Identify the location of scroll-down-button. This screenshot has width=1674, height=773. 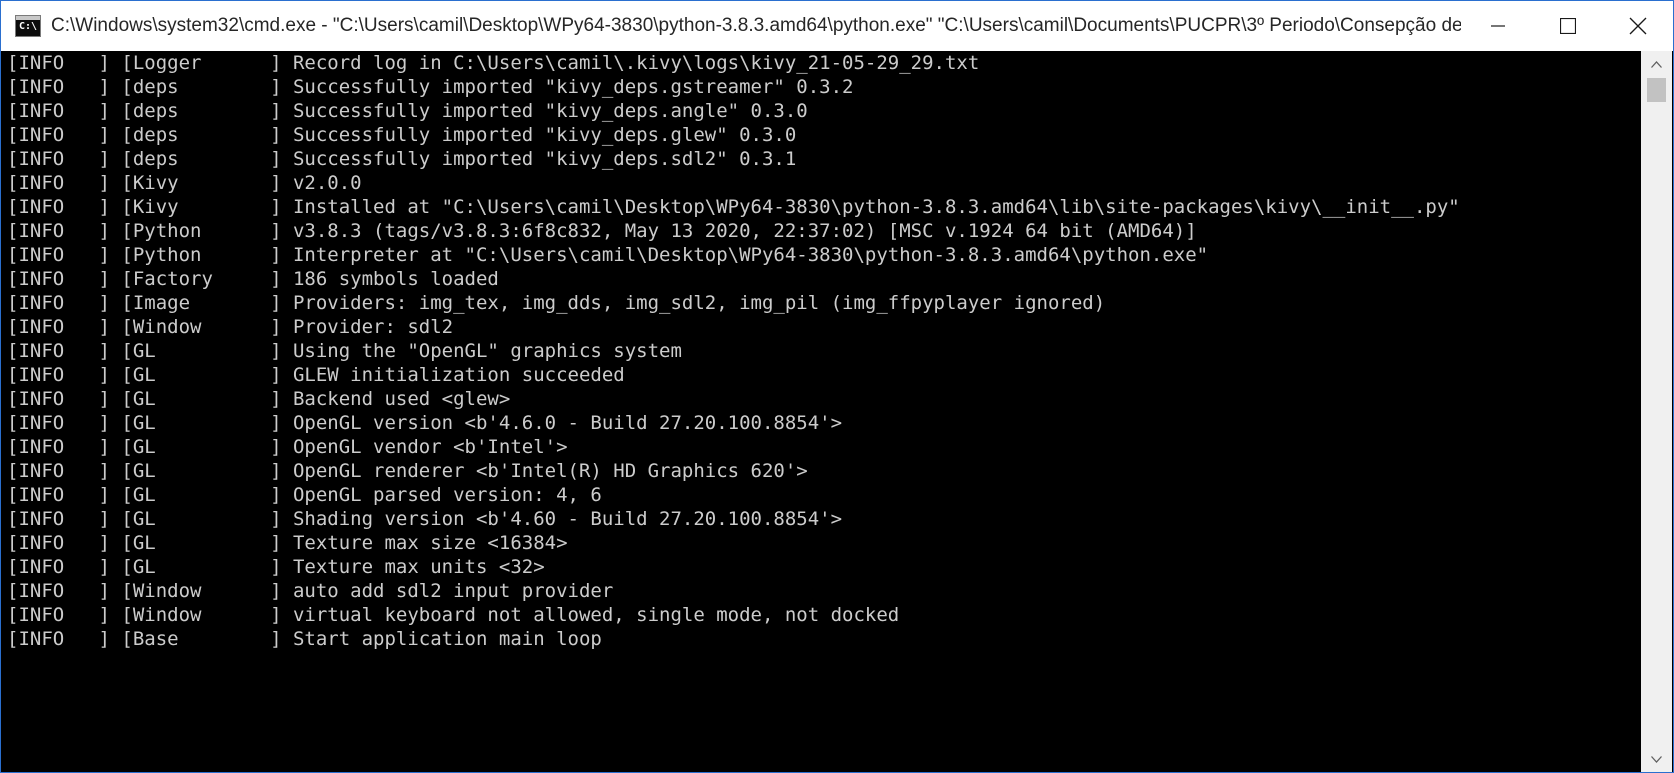
(1656, 759).